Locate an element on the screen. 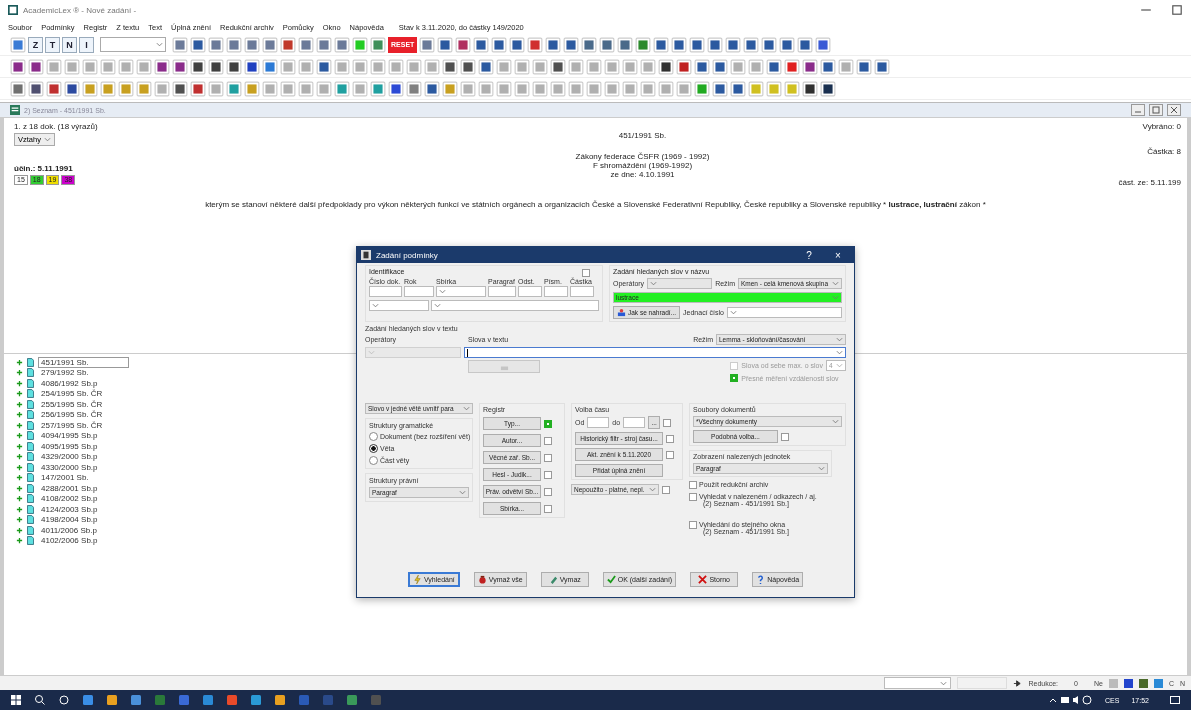  close-icon is located at coordinates (1174, 110).